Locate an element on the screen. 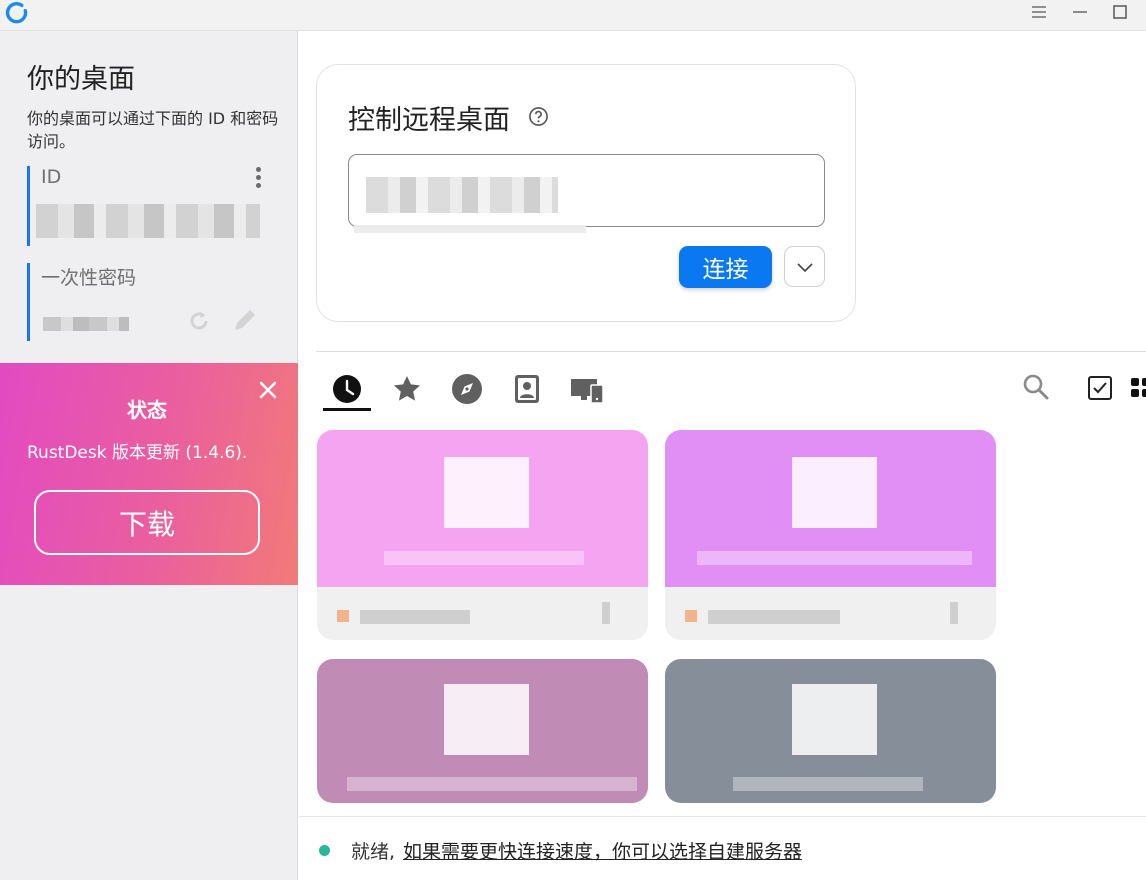 This screenshot has height=880, width=1146. hamburger-icon is located at coordinates (1039, 12).